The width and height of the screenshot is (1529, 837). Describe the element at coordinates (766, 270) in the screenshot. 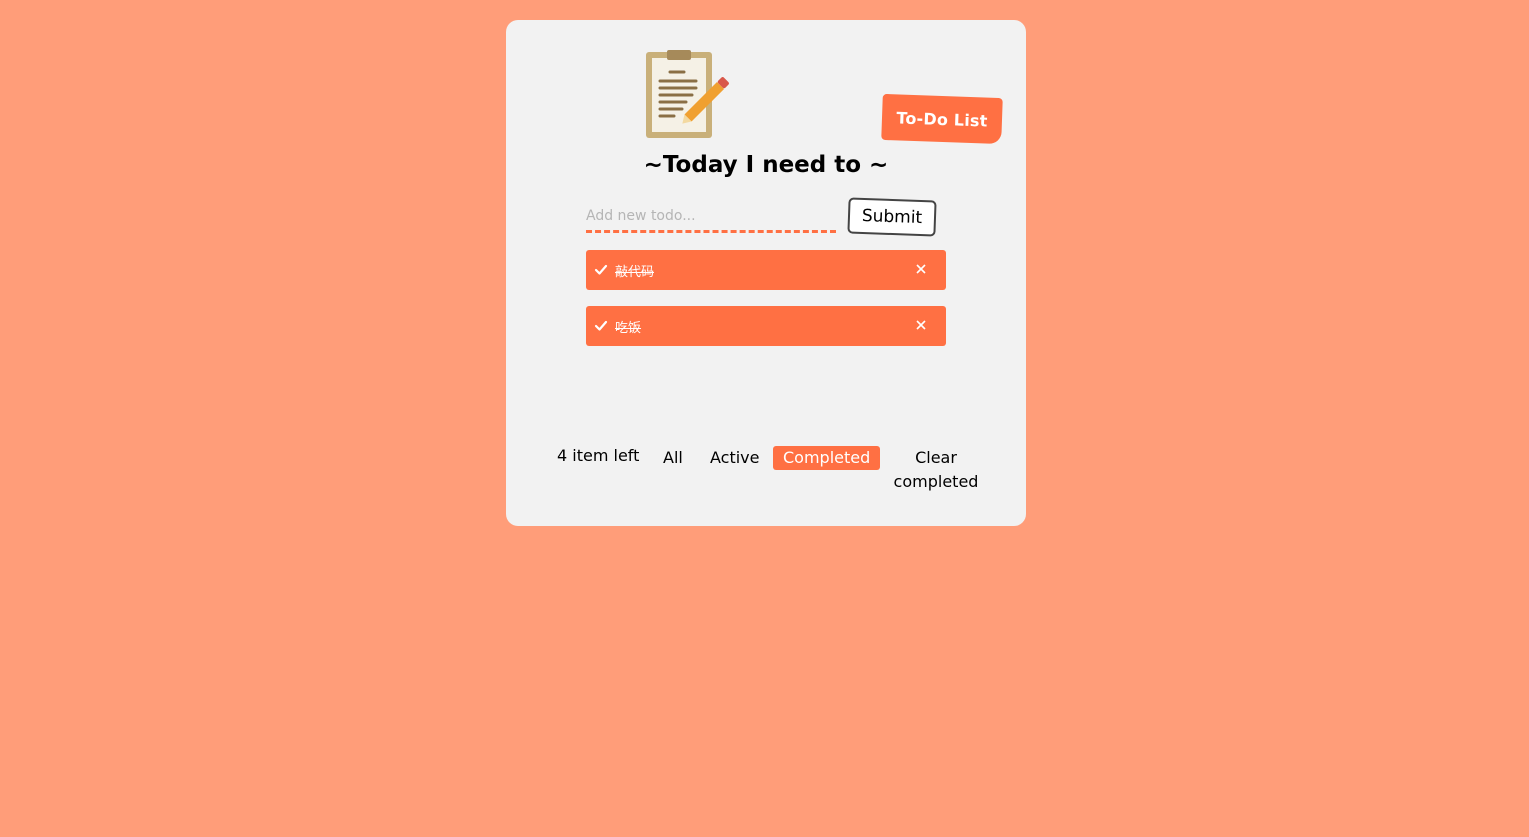

I see `todo-item: 敲代码` at that location.